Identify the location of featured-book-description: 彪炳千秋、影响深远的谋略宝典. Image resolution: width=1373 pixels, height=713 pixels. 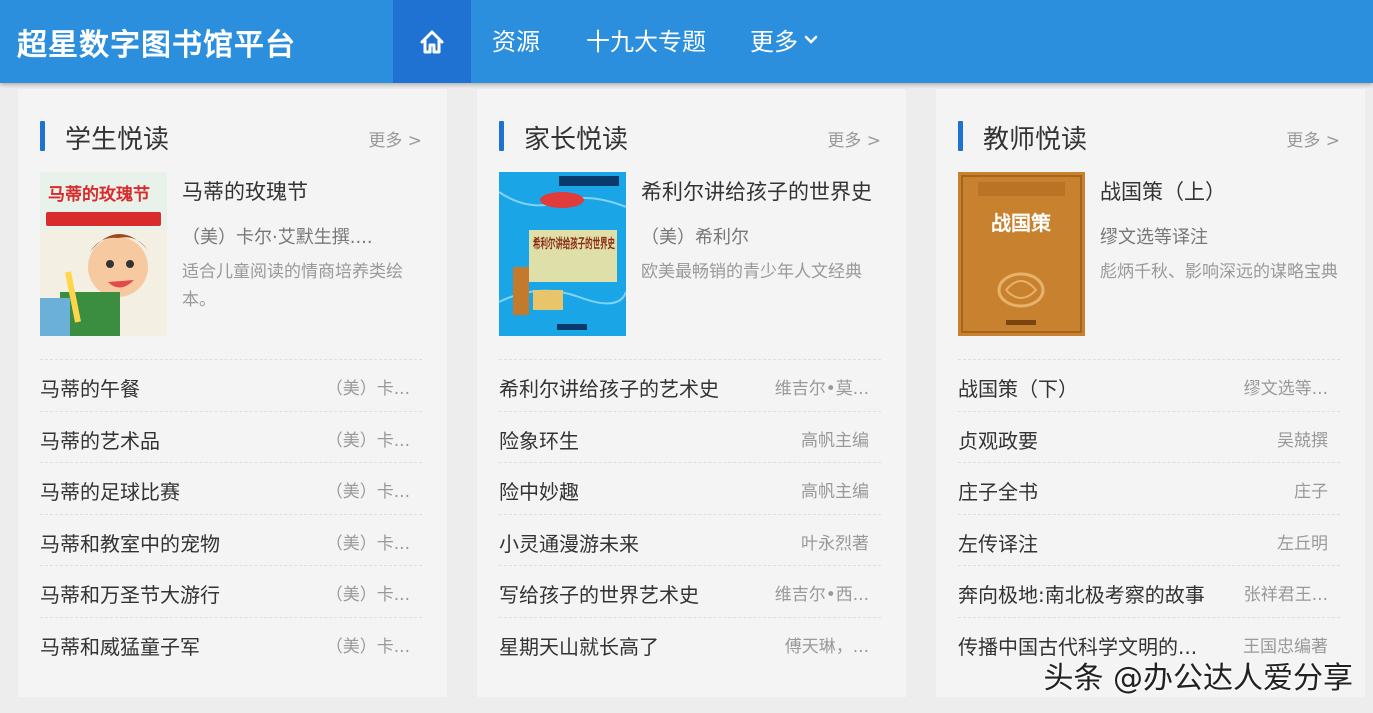
(1219, 272).